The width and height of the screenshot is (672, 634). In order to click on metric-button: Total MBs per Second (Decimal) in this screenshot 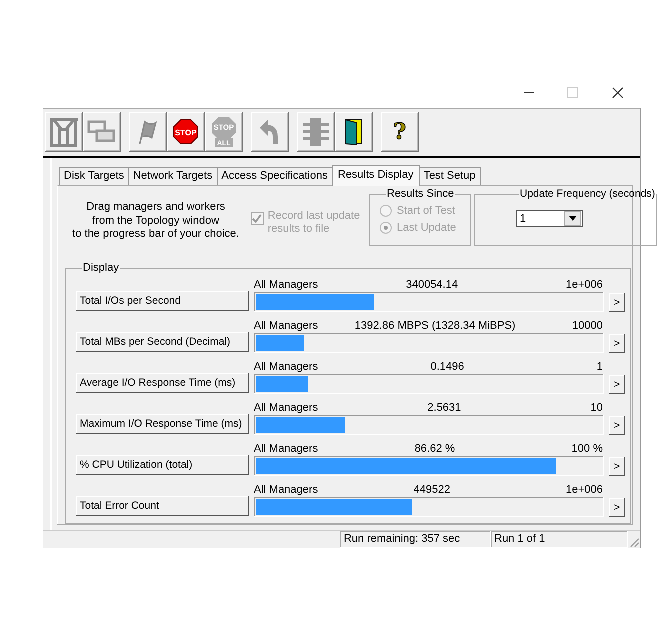, I will do `click(162, 342)`.